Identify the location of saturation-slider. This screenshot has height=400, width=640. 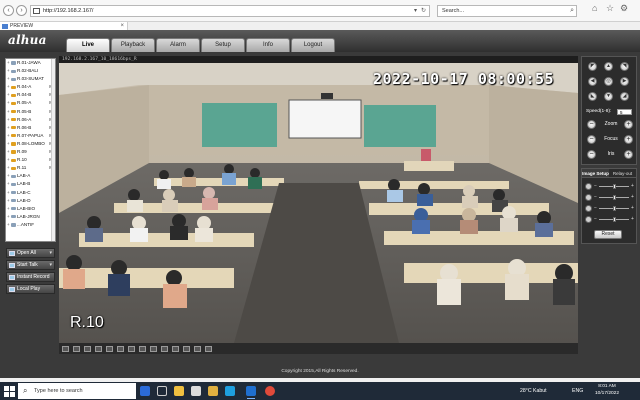
(614, 208).